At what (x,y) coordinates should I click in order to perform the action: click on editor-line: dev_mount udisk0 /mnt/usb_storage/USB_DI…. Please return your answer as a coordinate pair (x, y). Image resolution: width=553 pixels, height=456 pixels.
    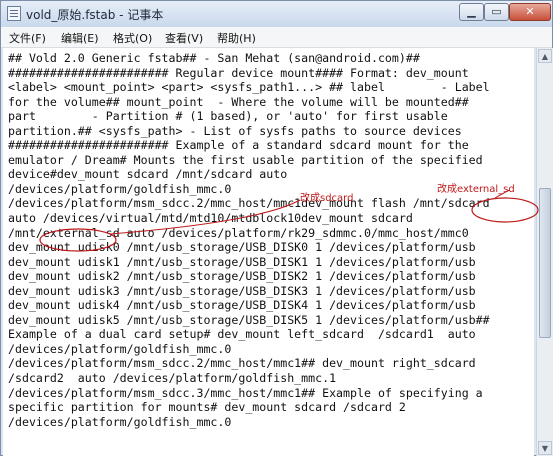
    Looking at the image, I should click on (242, 247).